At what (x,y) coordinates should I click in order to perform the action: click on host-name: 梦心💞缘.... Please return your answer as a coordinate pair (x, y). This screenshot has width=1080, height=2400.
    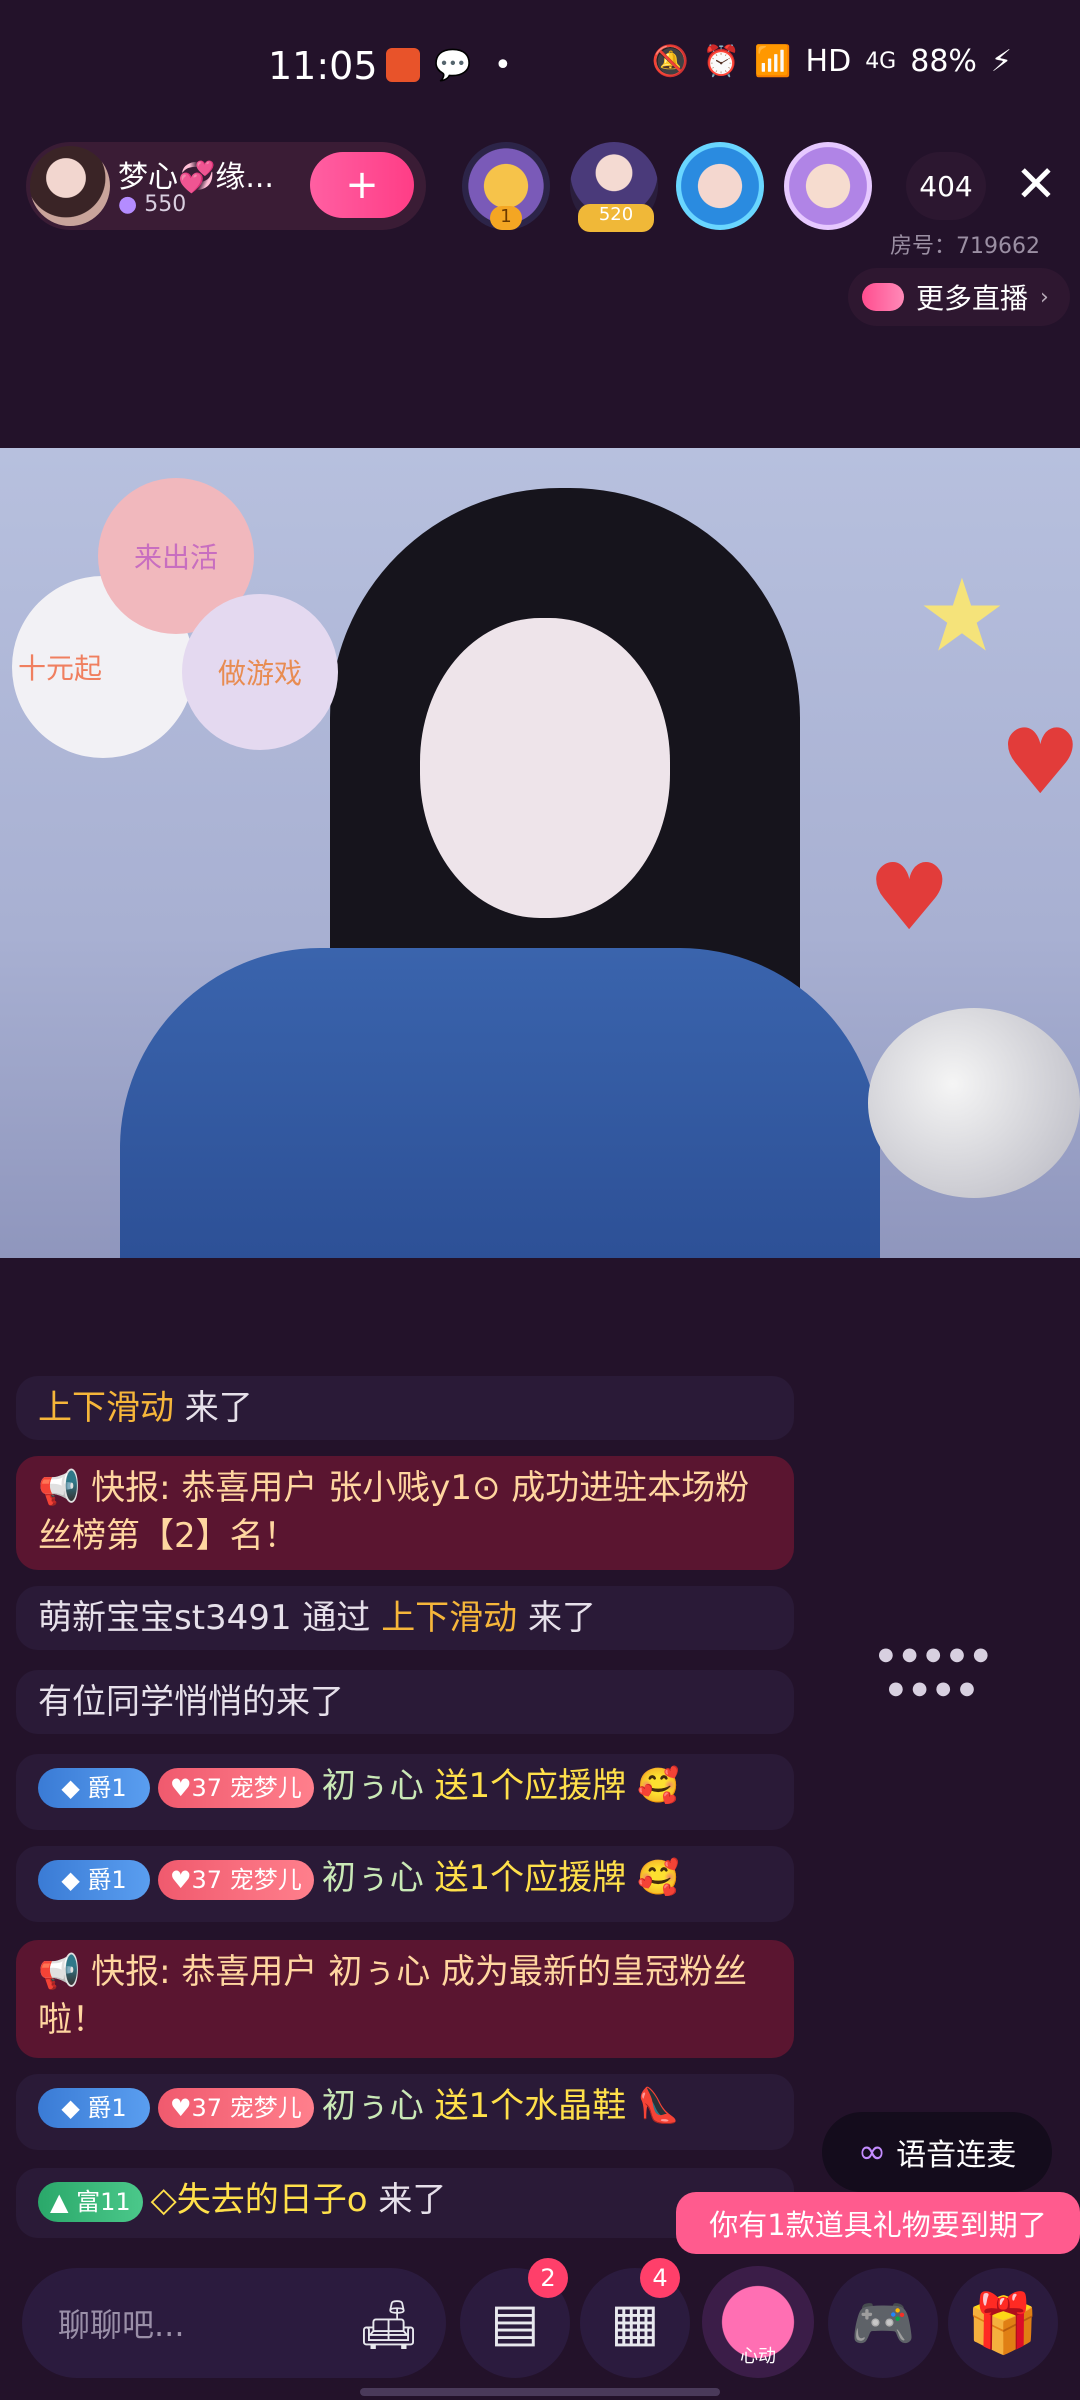
    Looking at the image, I should click on (196, 177).